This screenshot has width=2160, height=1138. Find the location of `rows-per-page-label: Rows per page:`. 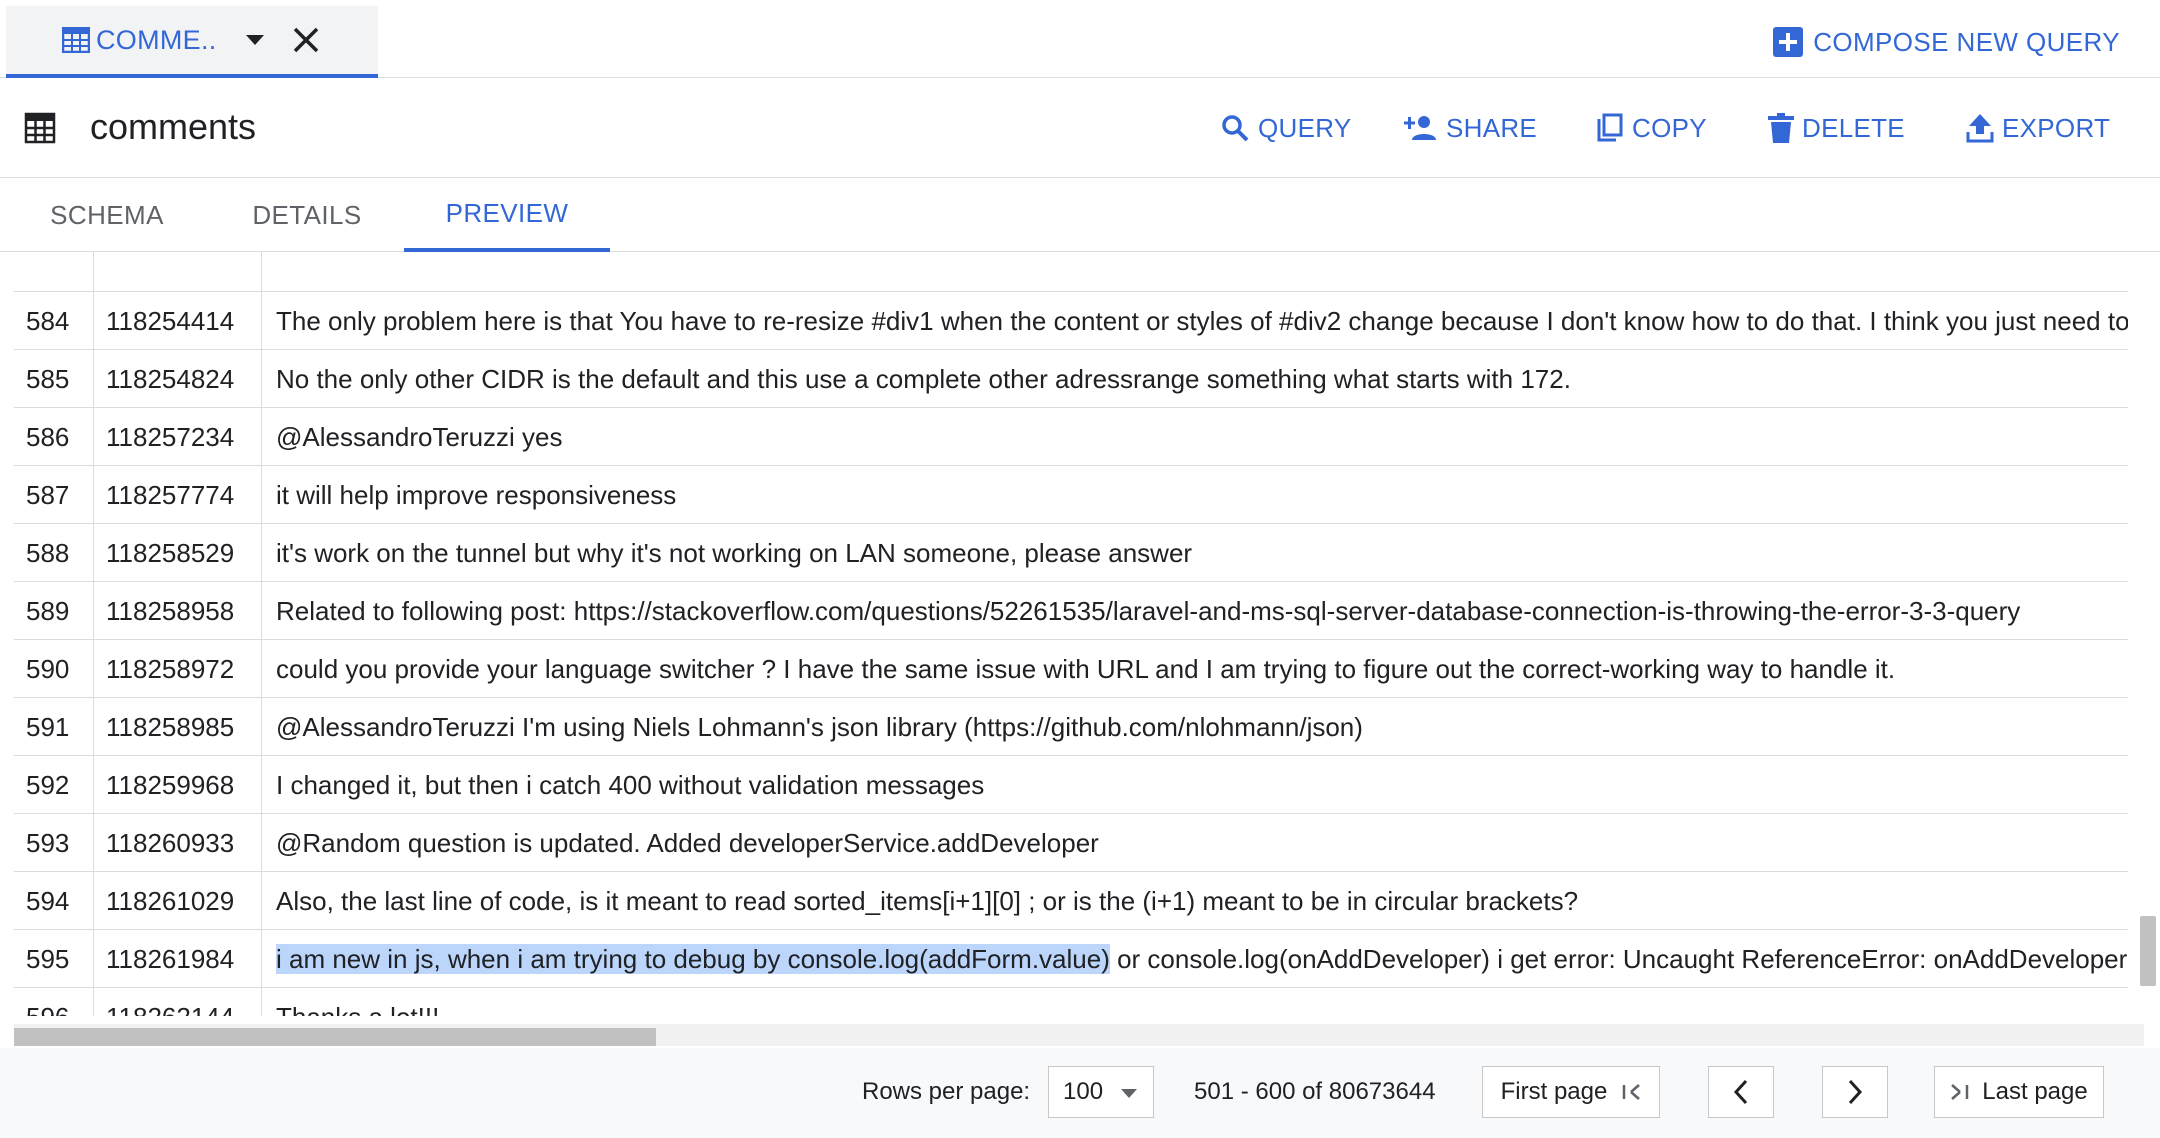

rows-per-page-label: Rows per page: is located at coordinates (946, 1091).